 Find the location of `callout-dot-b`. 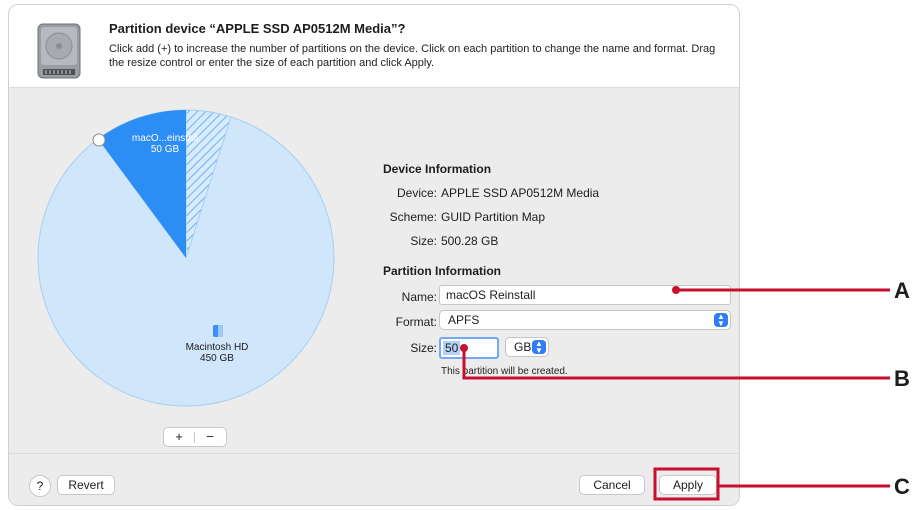

callout-dot-b is located at coordinates (464, 348).